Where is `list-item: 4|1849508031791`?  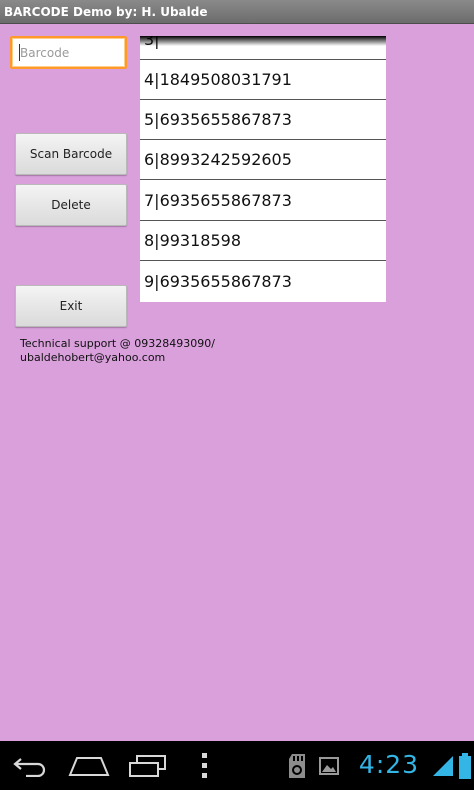
list-item: 4|1849508031791 is located at coordinates (263, 80).